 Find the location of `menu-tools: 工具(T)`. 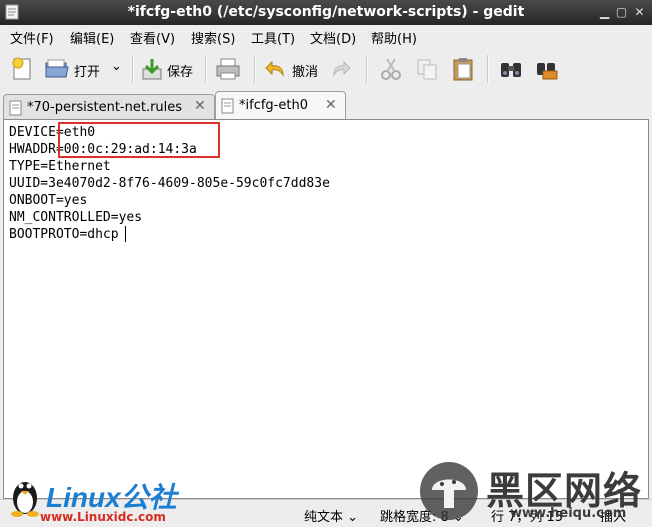

menu-tools: 工具(T) is located at coordinates (273, 37).